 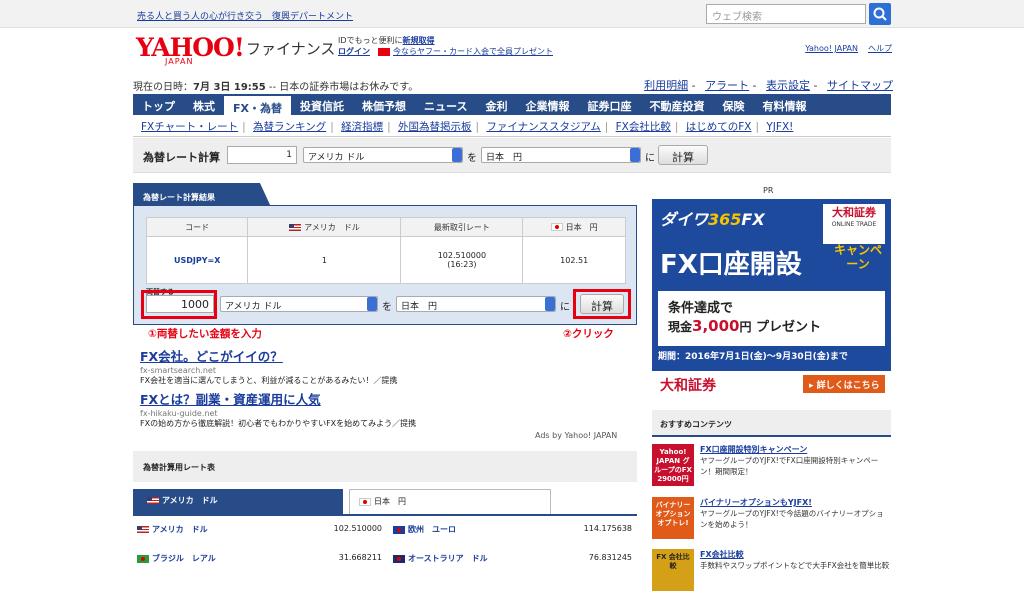 I want to click on ad-desc: FXの始め方から徹底解説！初心者でもわかりやすいFXを始めてみよう／提携, so click(x=278, y=423).